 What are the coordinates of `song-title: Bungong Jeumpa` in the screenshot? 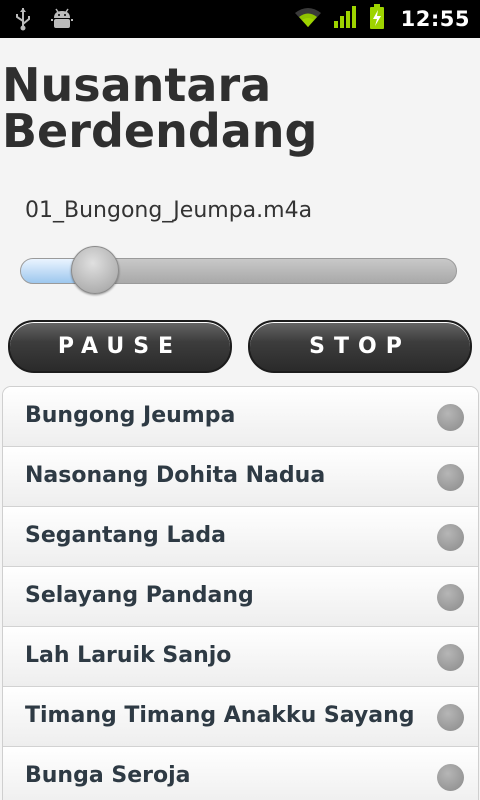 It's located at (130, 415).